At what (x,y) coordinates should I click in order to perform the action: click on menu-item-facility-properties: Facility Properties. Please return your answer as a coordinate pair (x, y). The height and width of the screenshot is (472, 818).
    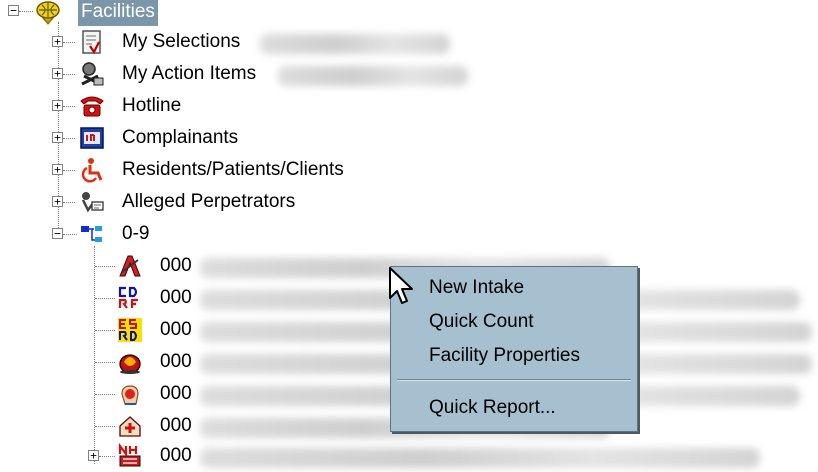
    Looking at the image, I should click on (504, 356).